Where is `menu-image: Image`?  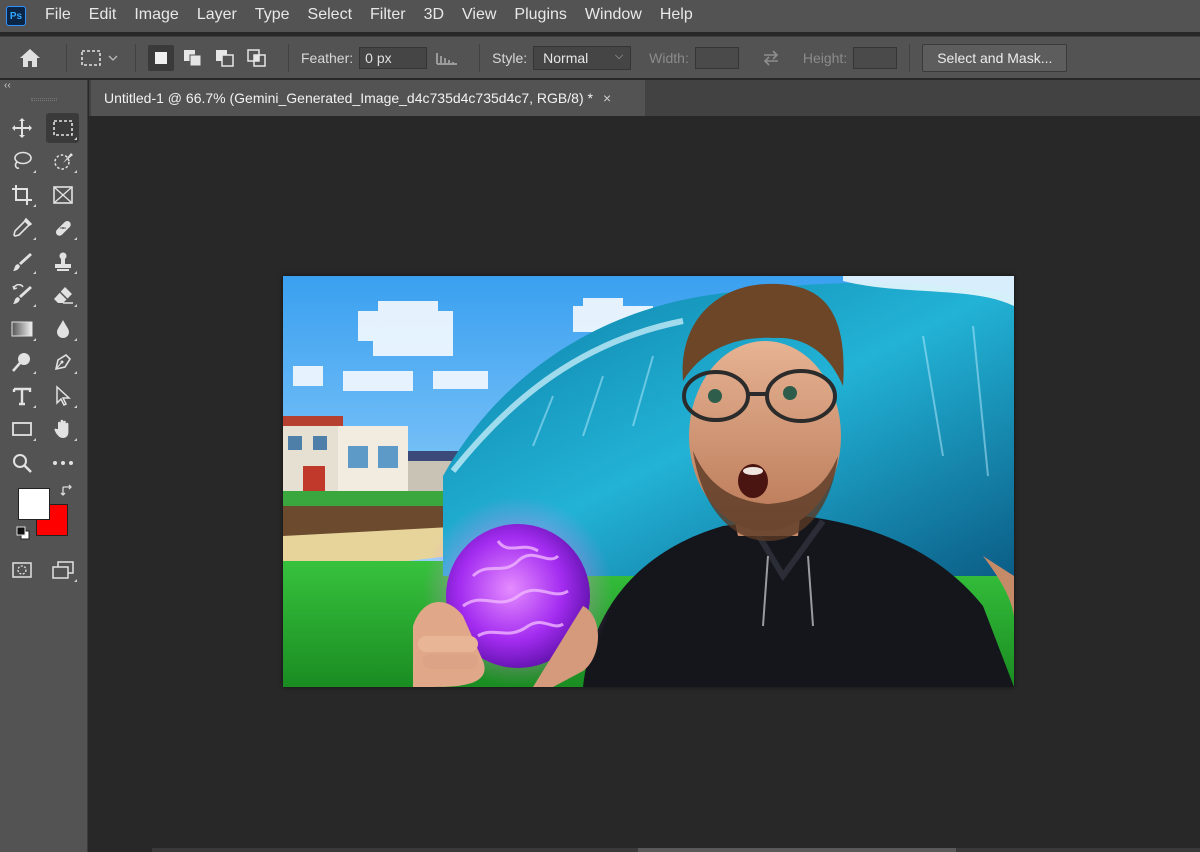 menu-image: Image is located at coordinates (156, 16).